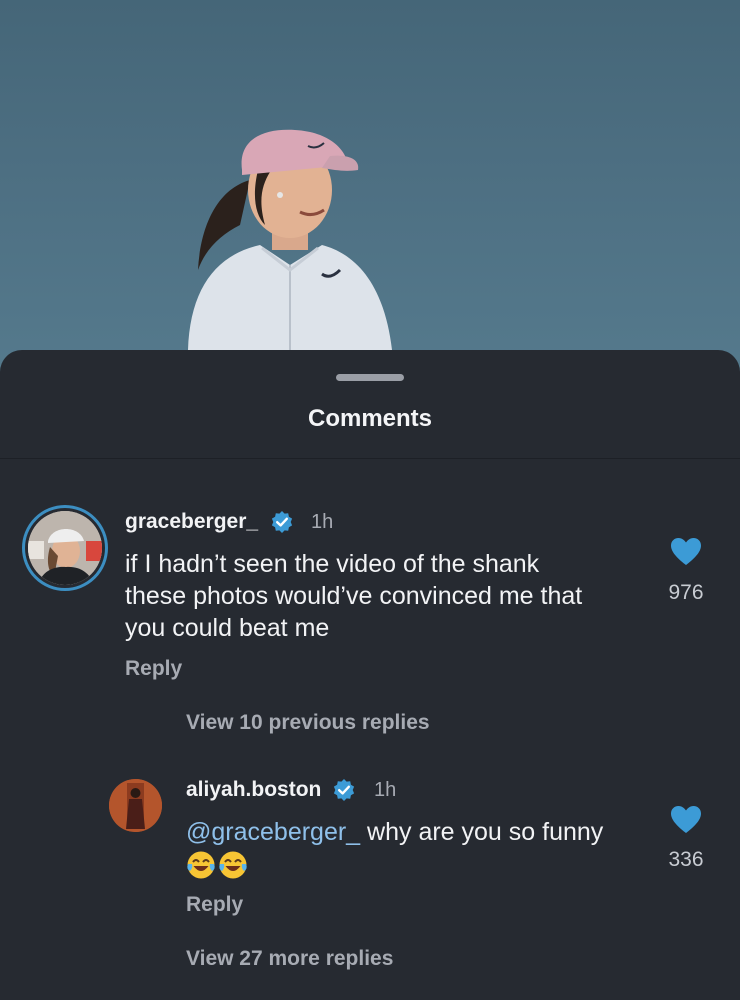 The image size is (740, 1000). What do you see at coordinates (227, 628) in the screenshot?
I see `comment-text-line: you could beat me` at bounding box center [227, 628].